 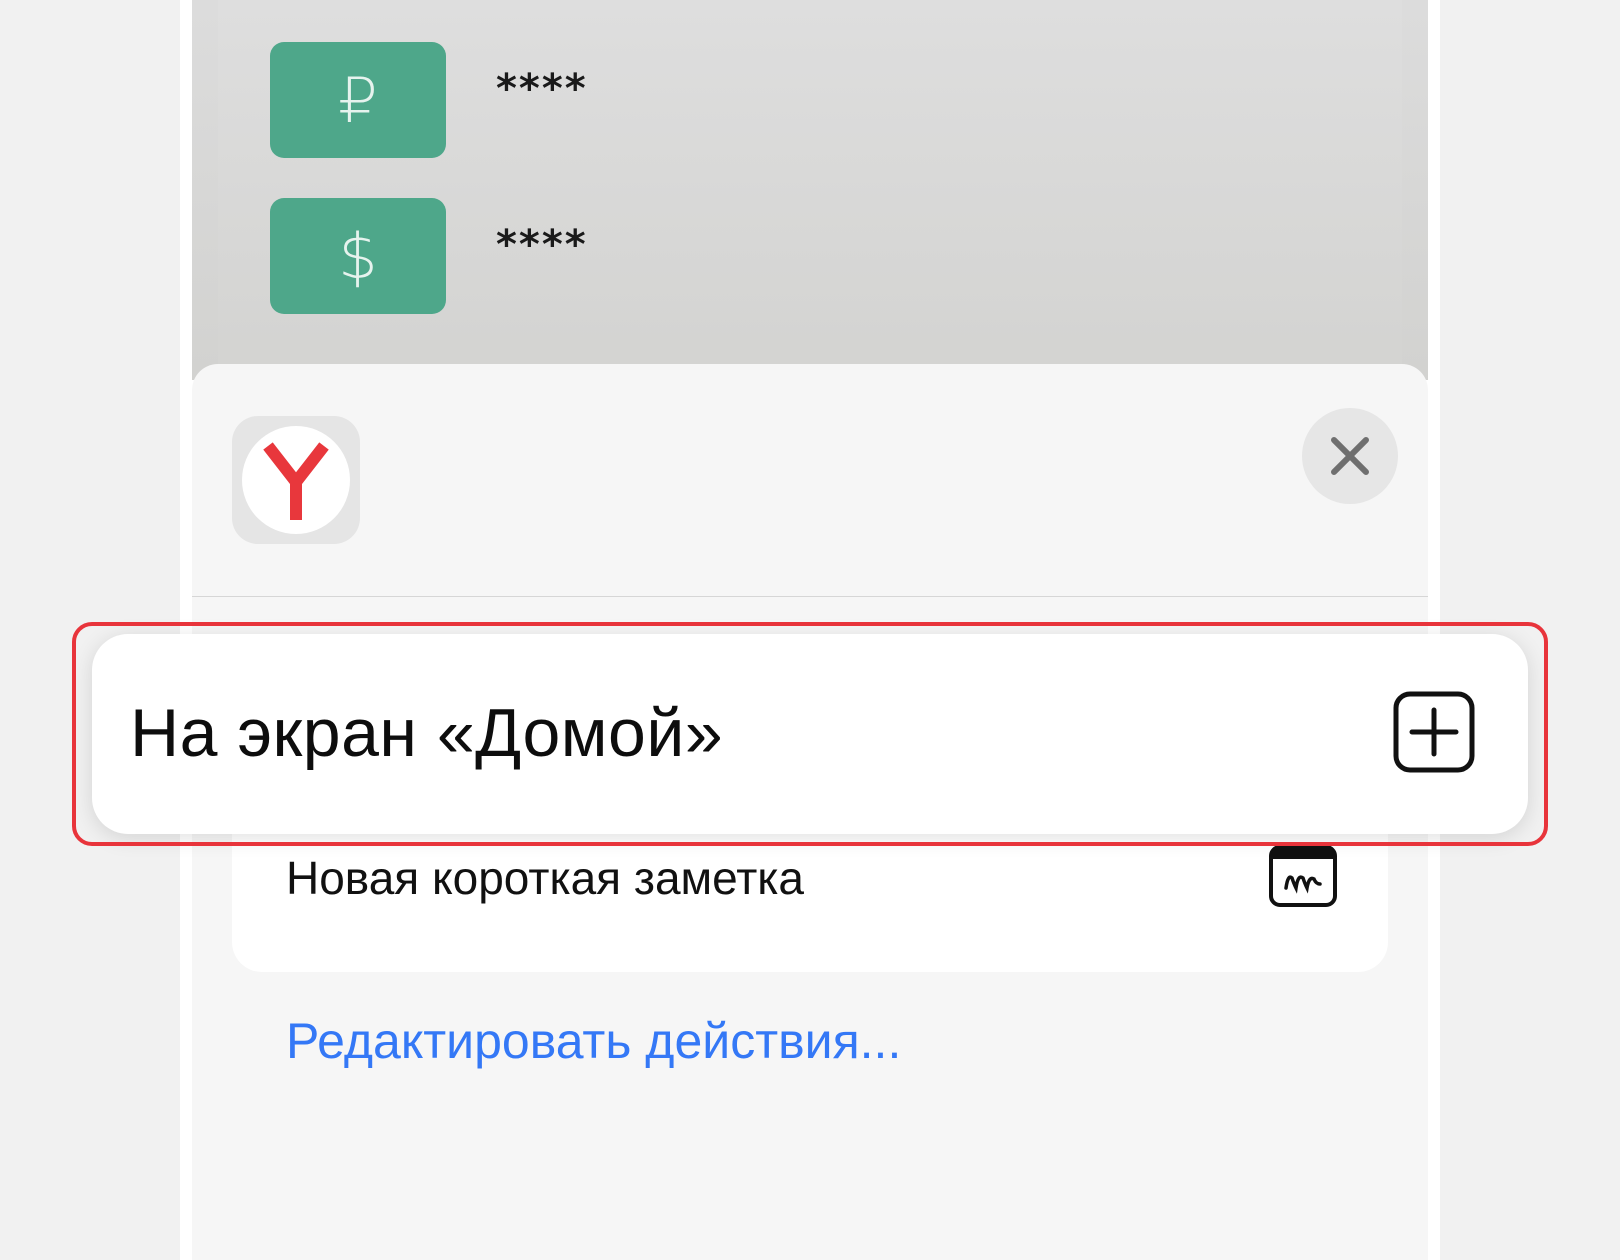 I want to click on sheet-divider, so click(x=810, y=596).